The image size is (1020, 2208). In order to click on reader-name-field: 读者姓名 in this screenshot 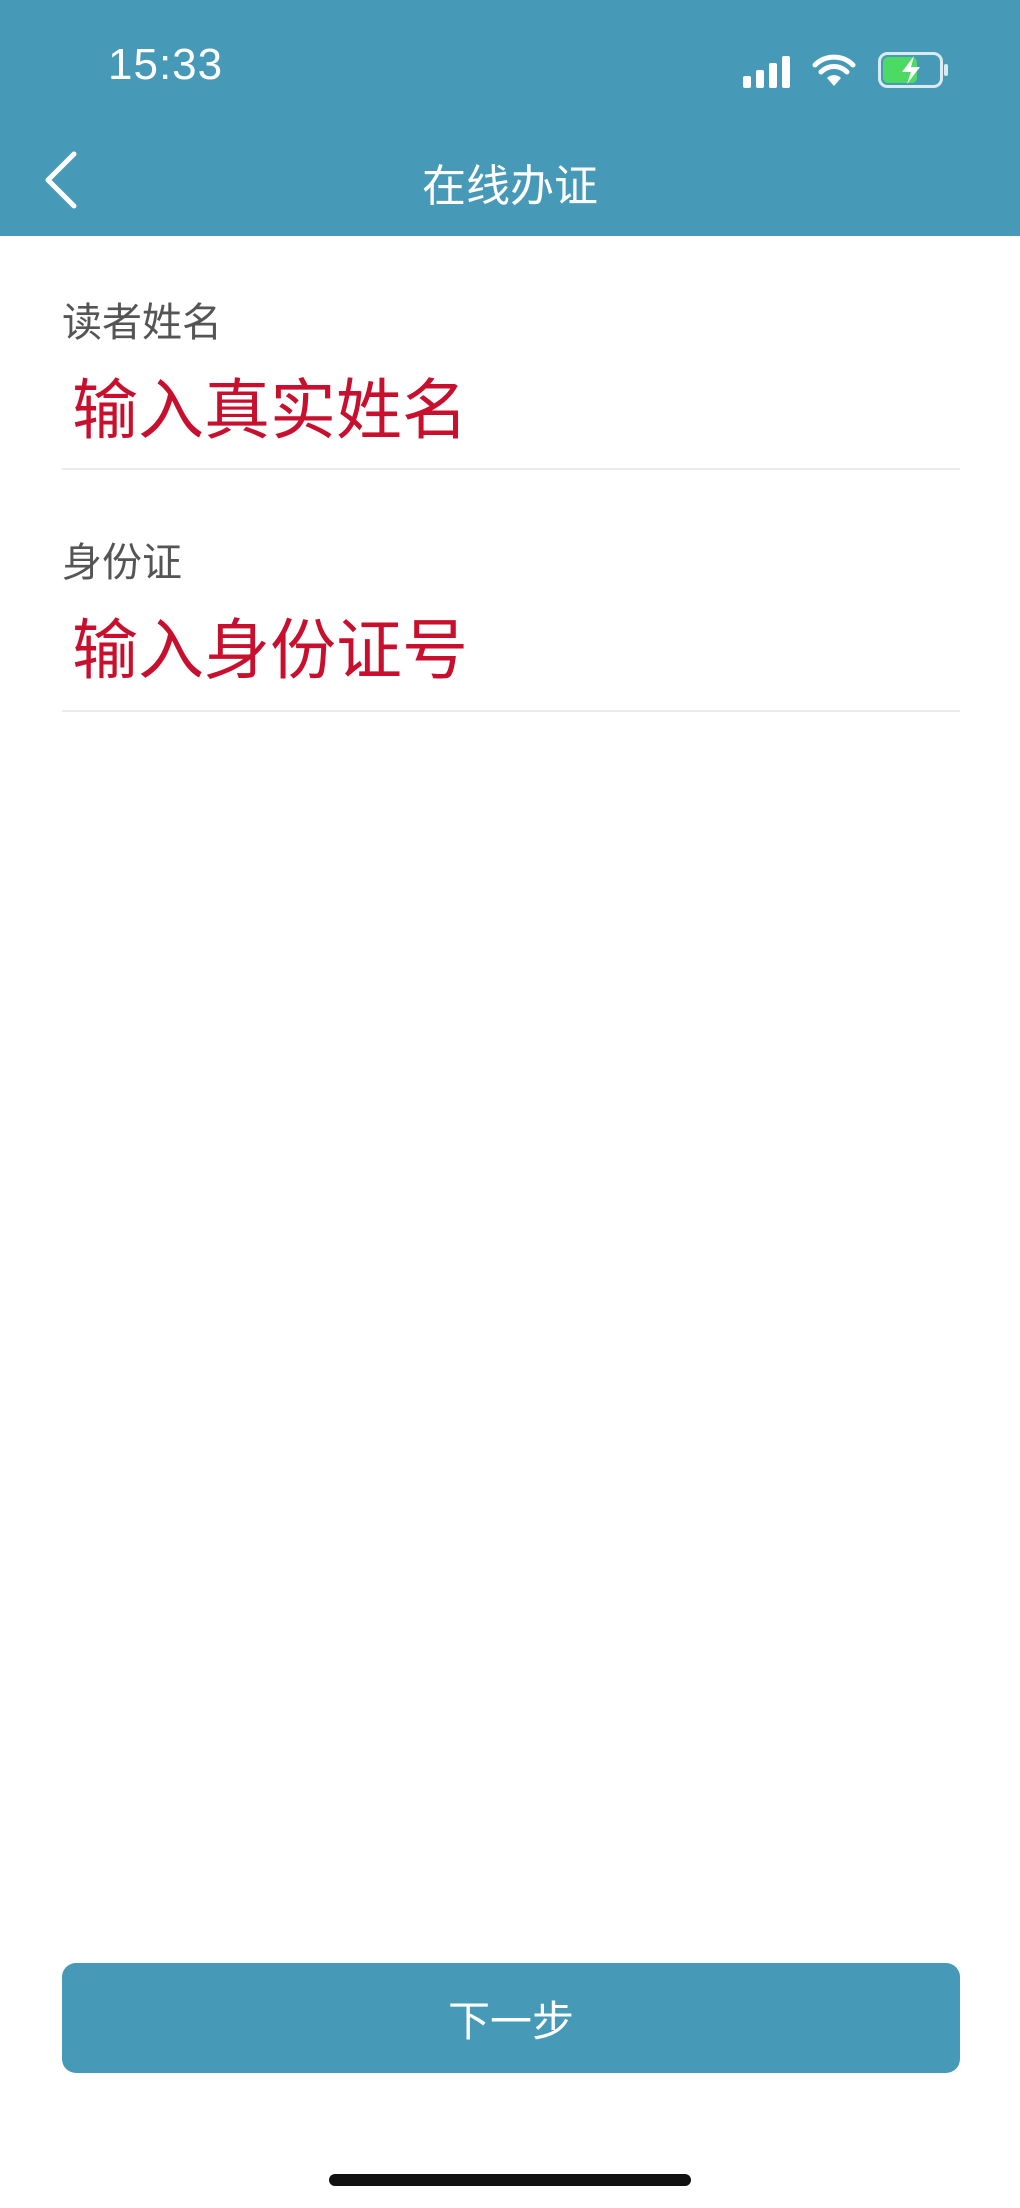, I will do `click(511, 380)`.